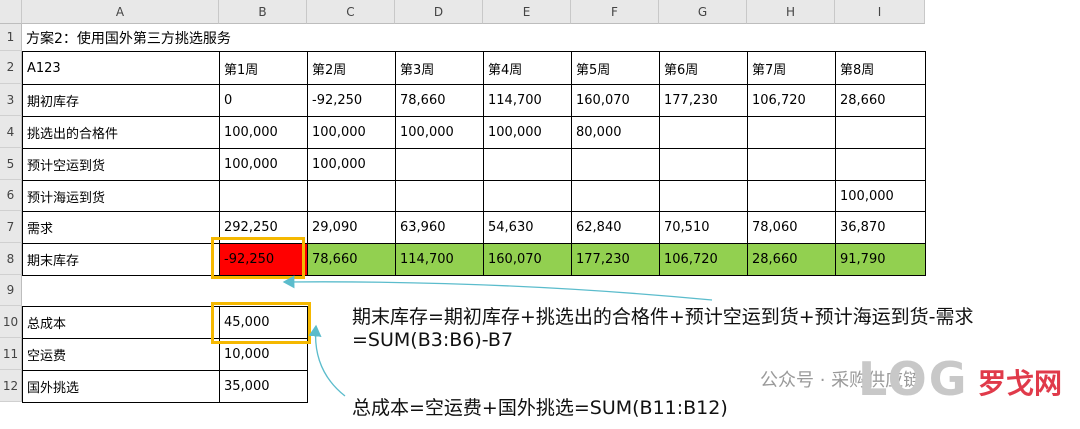  Describe the element at coordinates (327, 360) in the screenshot. I see `arrow-to-total-cost` at that location.